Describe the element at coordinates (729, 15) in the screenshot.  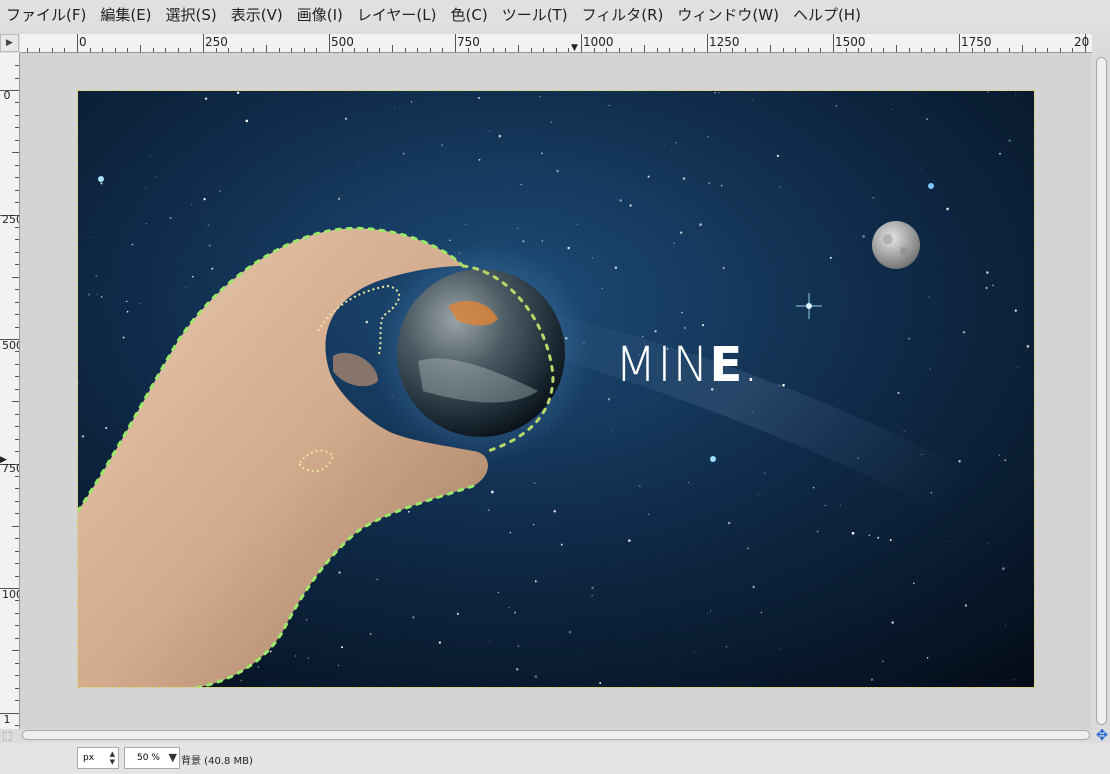
I see `menu-windows: ウィンドウ(W)` at that location.